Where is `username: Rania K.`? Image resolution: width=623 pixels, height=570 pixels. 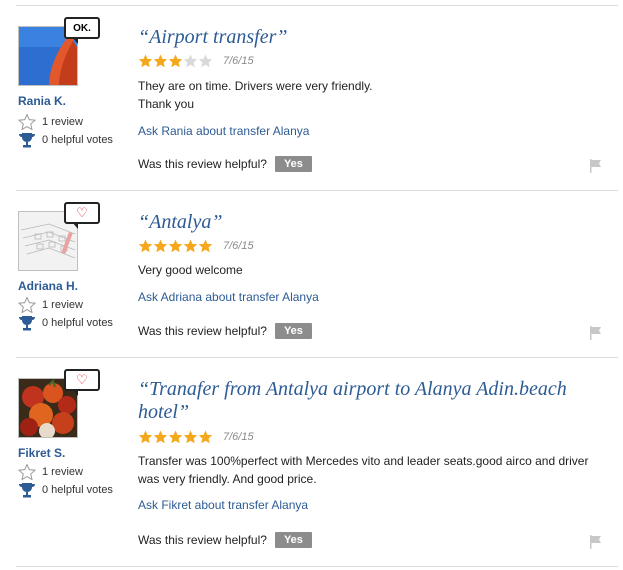 username: Rania K. is located at coordinates (42, 101).